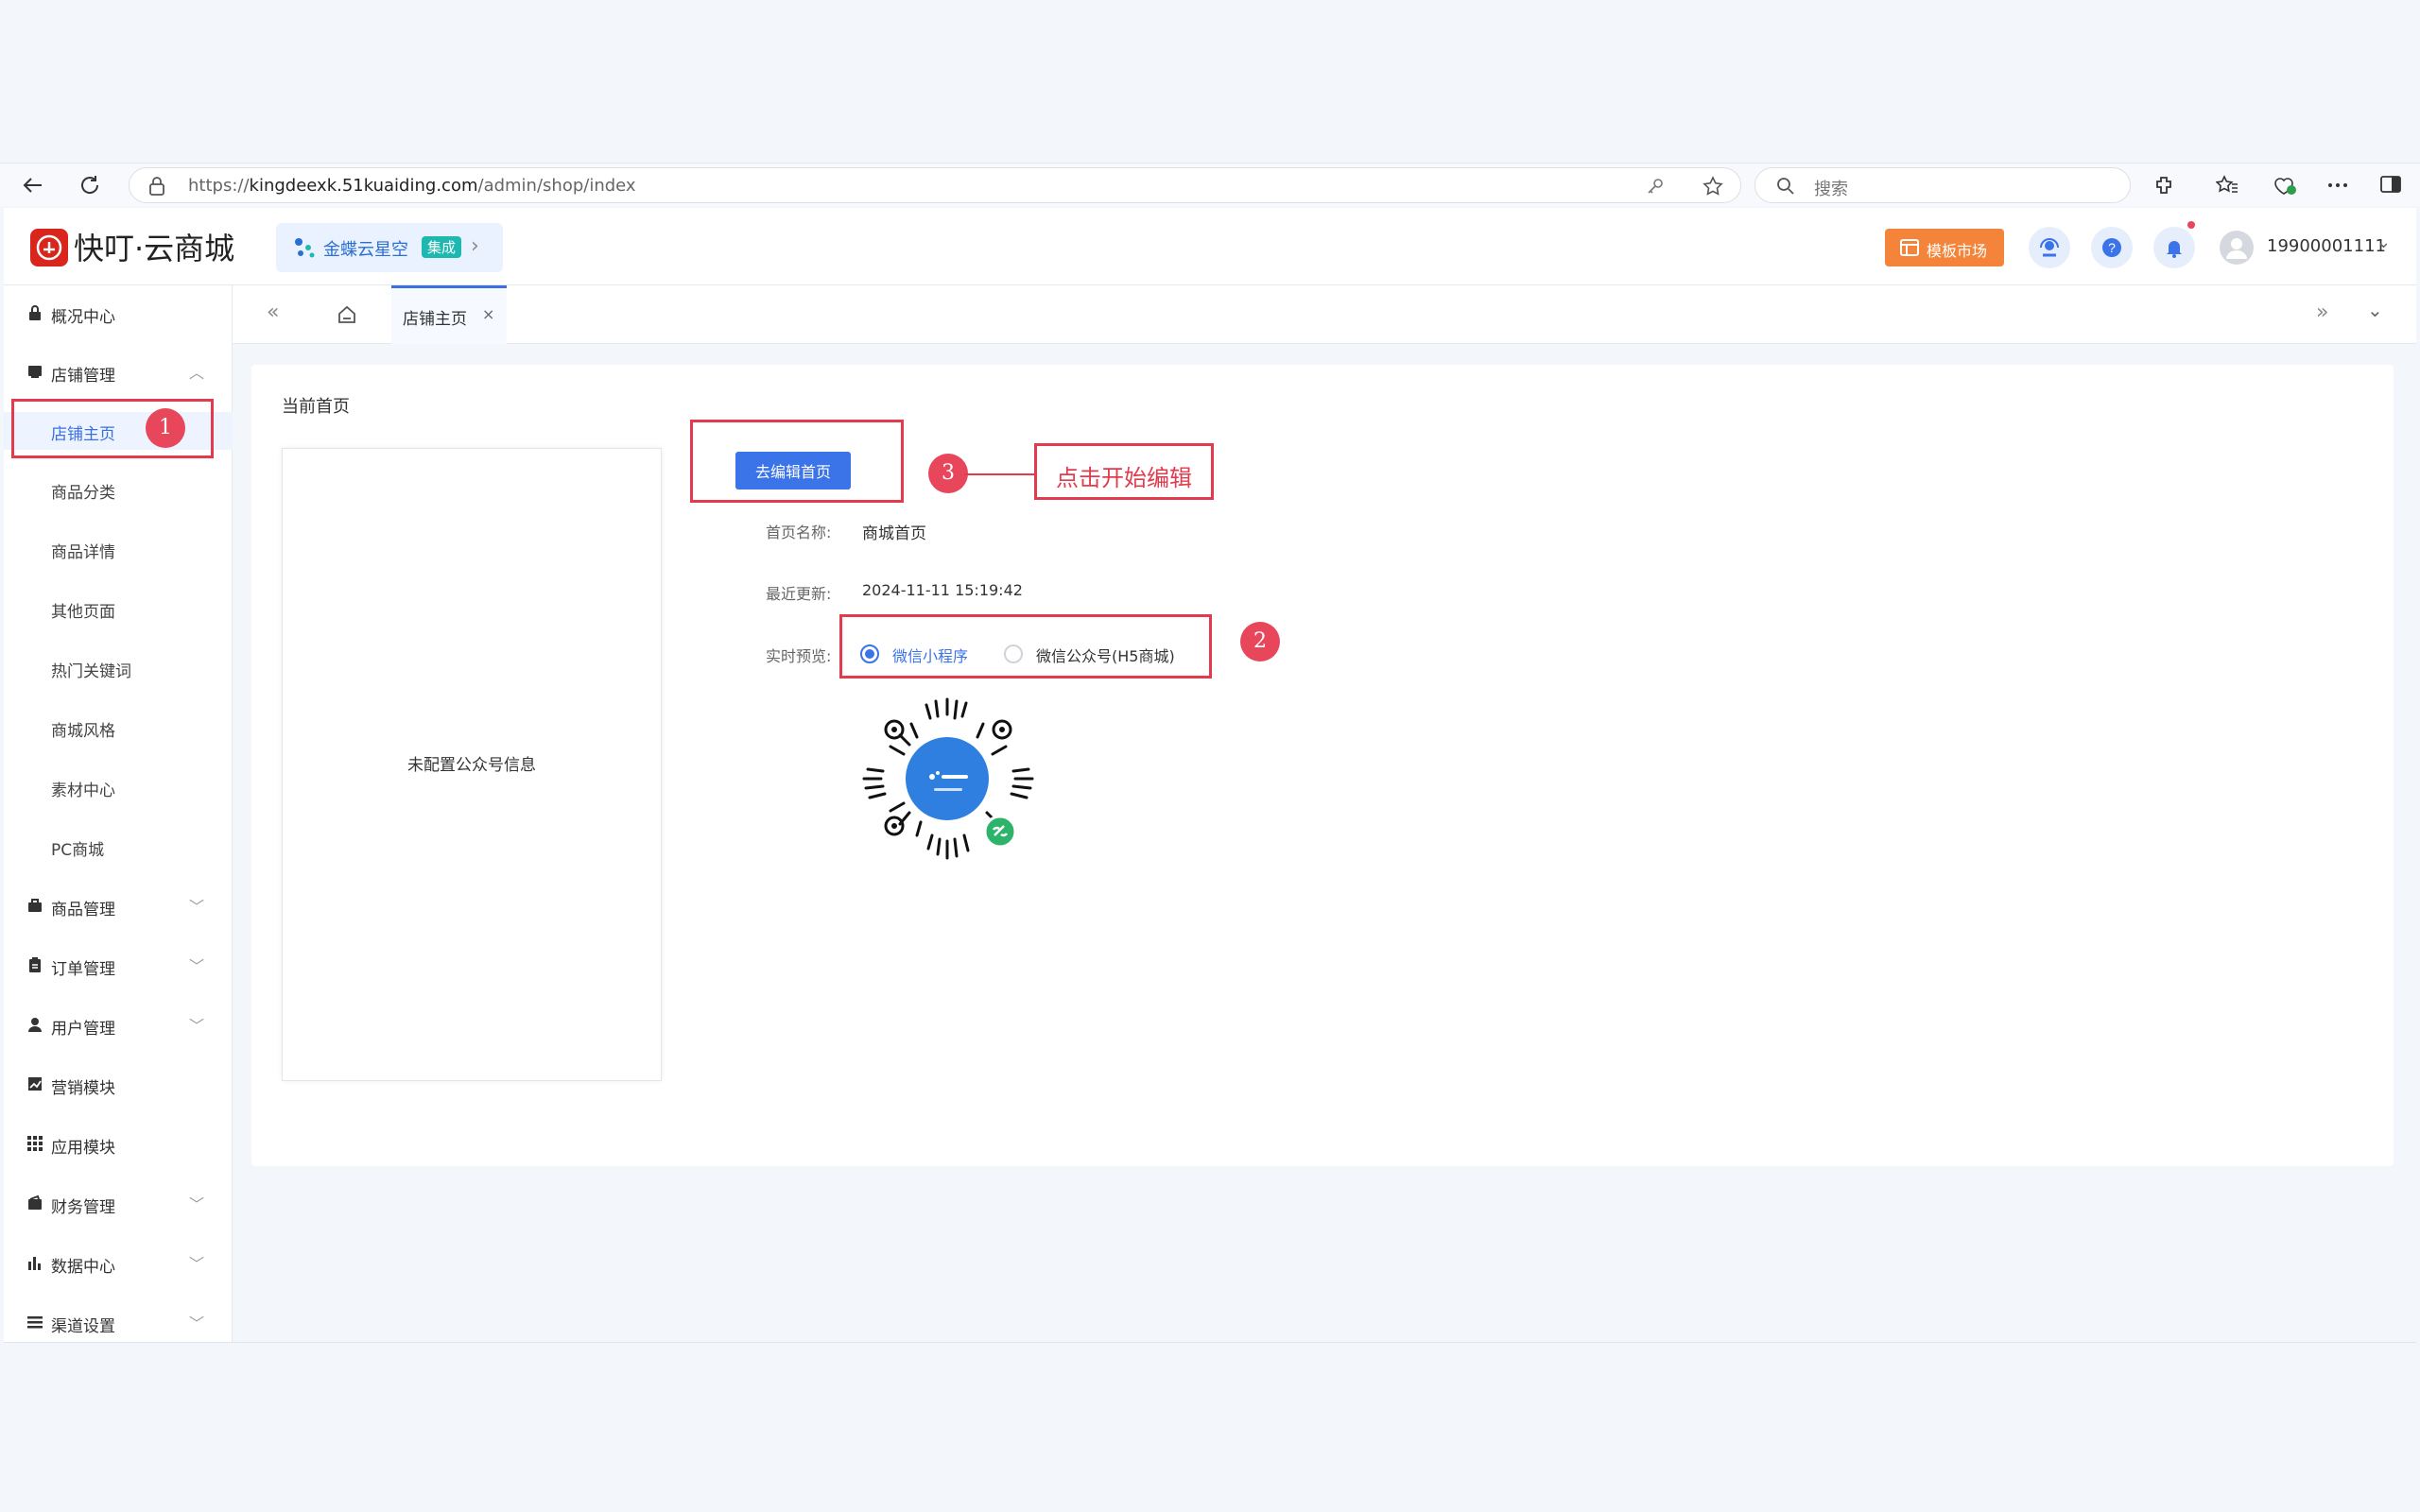  I want to click on search-placeholder: 搜索, so click(1831, 189).